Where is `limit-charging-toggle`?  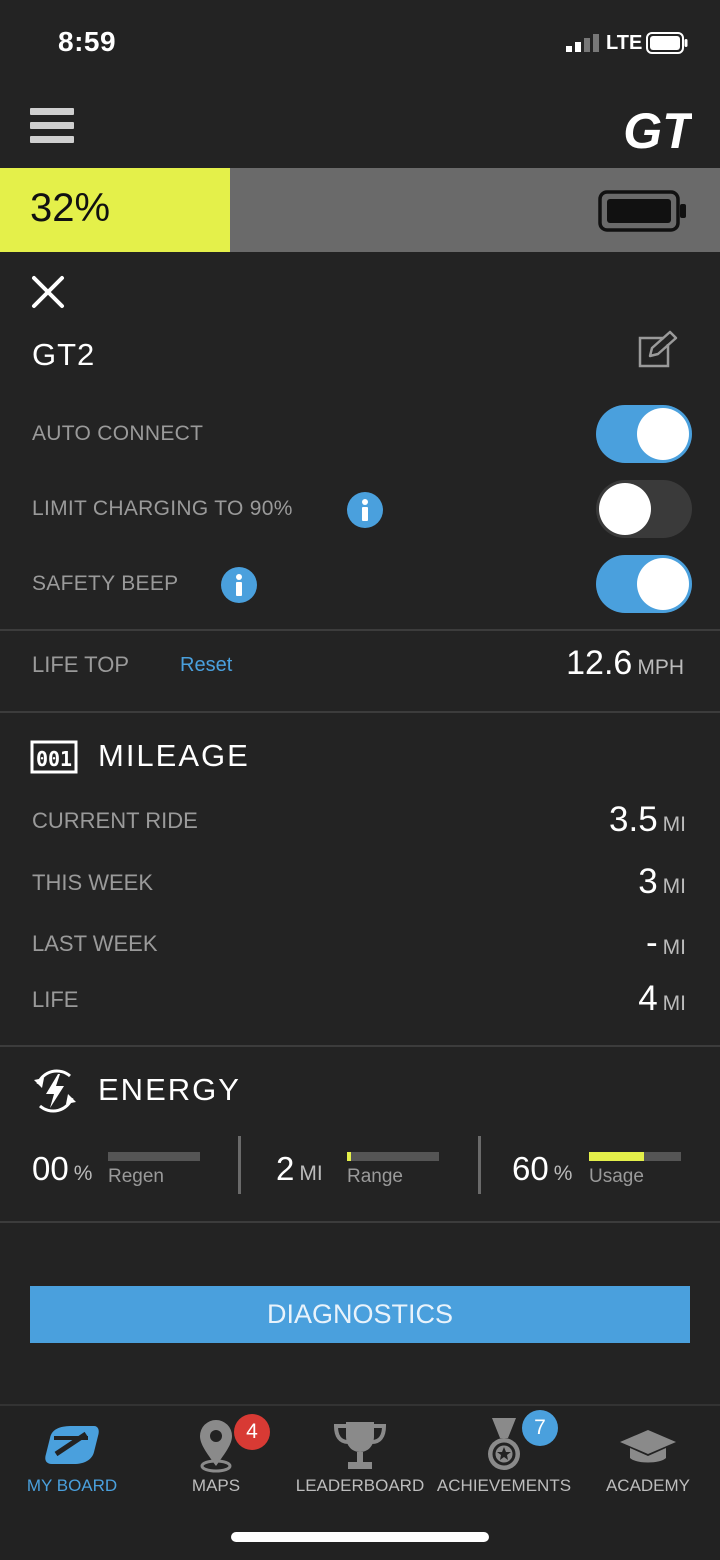
limit-charging-toggle is located at coordinates (644, 509).